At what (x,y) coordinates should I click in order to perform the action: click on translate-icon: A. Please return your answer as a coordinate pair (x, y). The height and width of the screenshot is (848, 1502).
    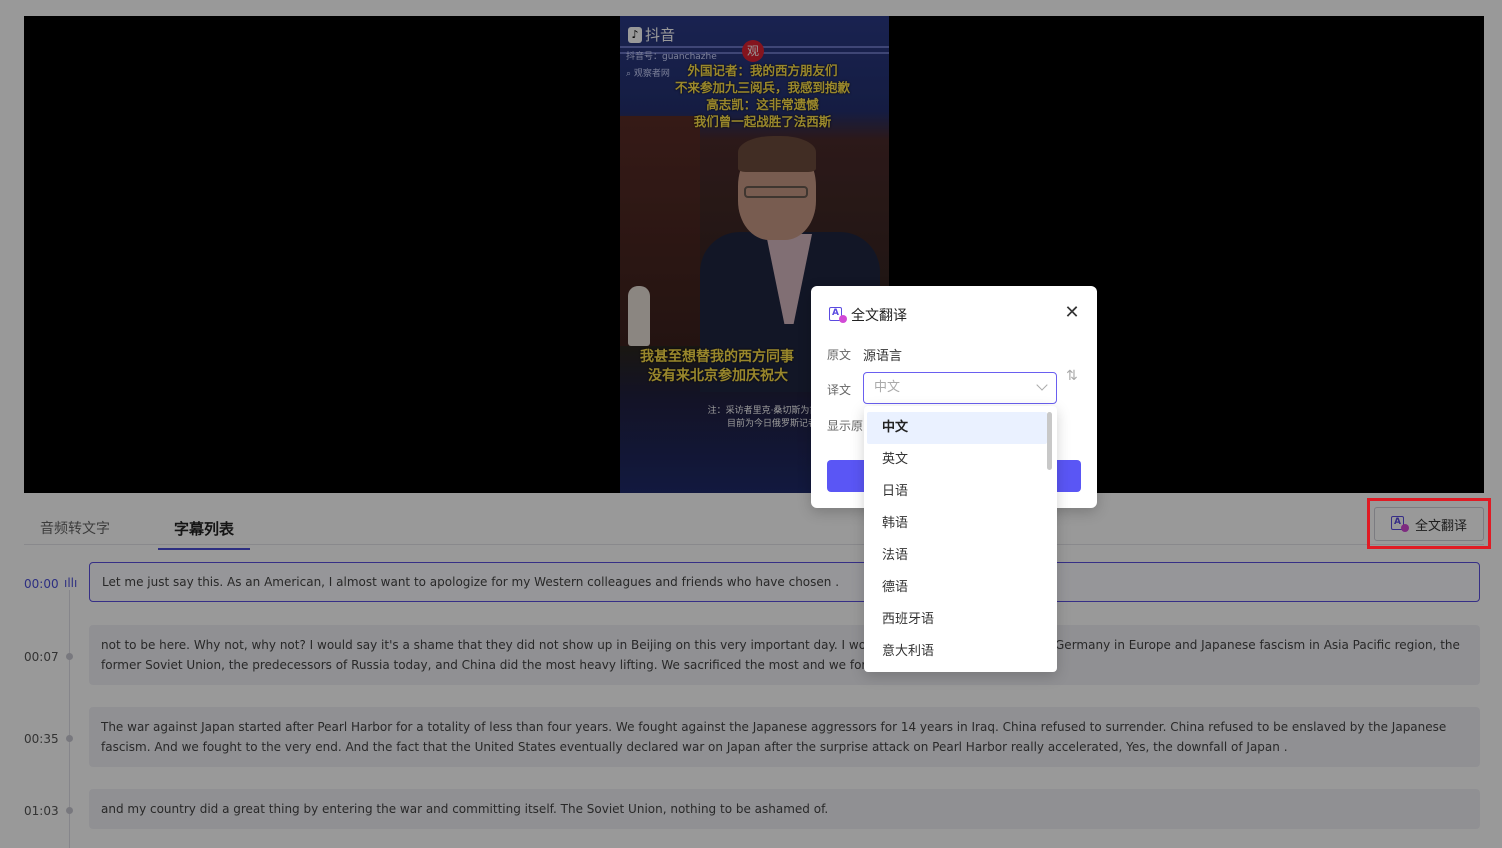
    Looking at the image, I should click on (838, 315).